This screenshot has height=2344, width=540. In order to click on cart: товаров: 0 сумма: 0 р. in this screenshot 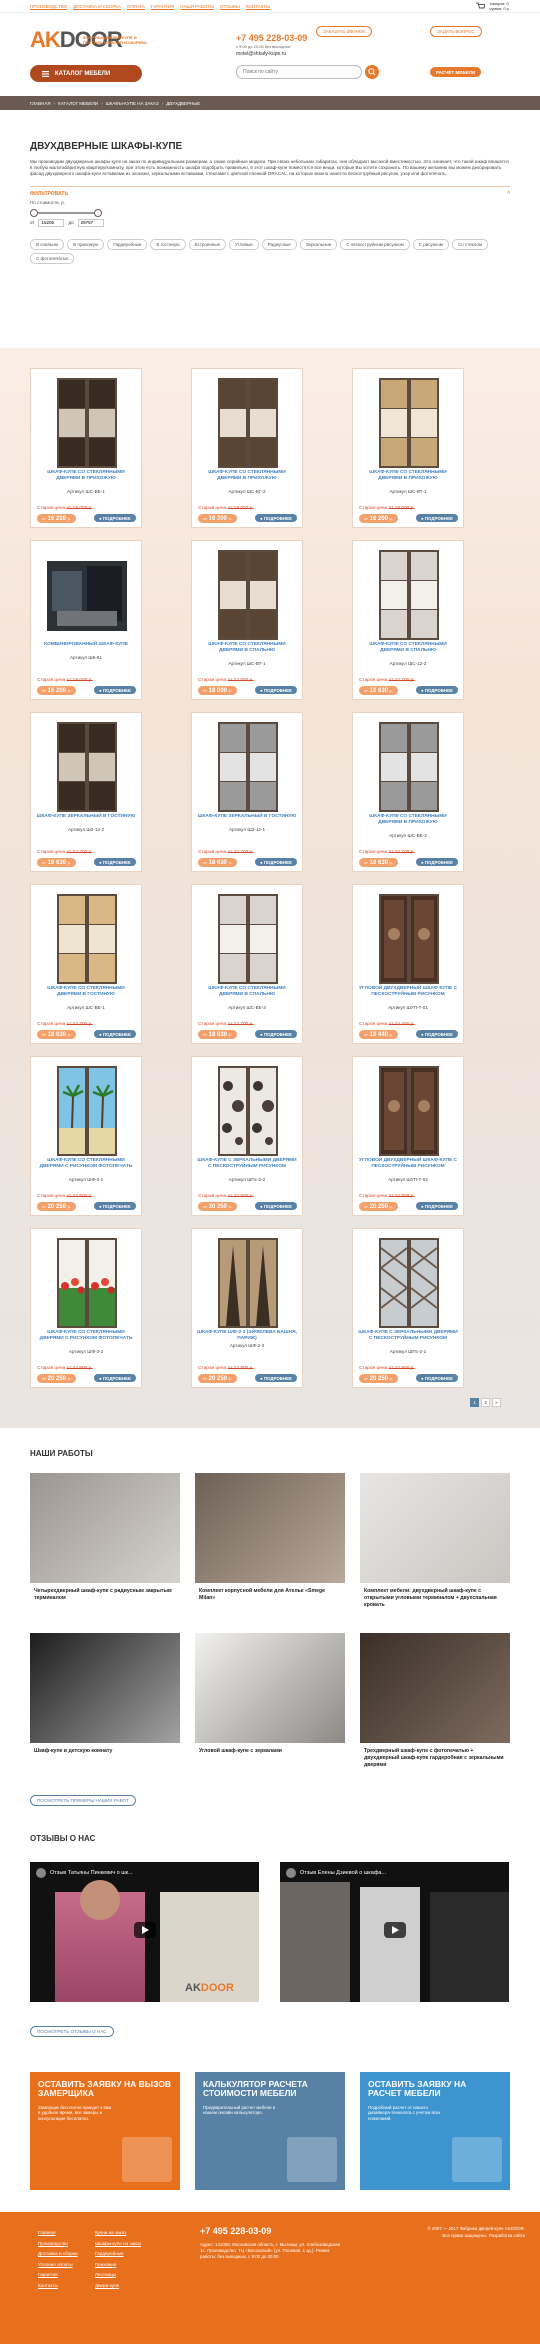, I will do `click(493, 6)`.